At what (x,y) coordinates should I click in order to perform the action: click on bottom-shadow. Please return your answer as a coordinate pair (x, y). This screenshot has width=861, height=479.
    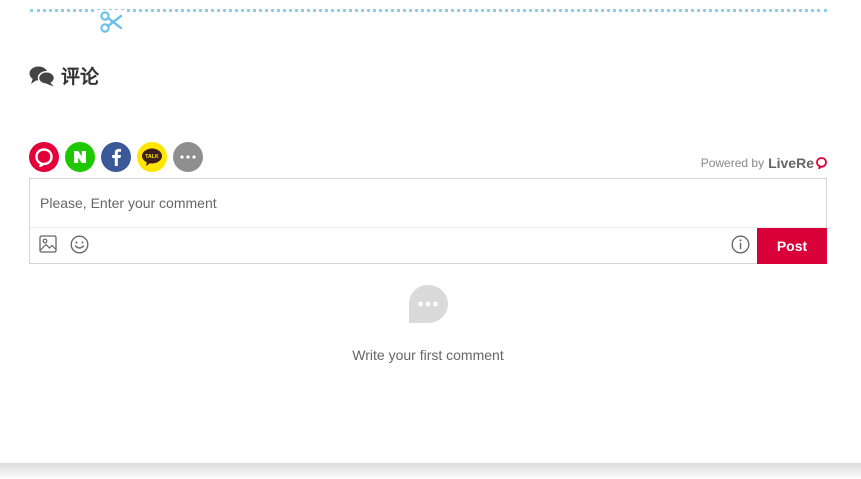
    Looking at the image, I should click on (430, 471).